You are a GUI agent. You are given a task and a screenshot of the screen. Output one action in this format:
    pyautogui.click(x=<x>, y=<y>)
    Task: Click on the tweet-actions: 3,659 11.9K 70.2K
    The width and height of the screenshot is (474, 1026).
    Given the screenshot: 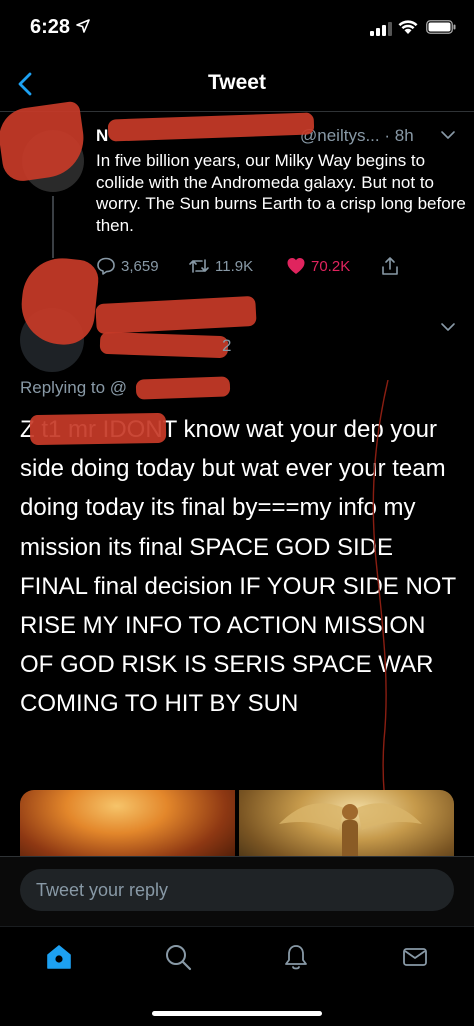 What is the action you would take?
    pyautogui.click(x=261, y=267)
    